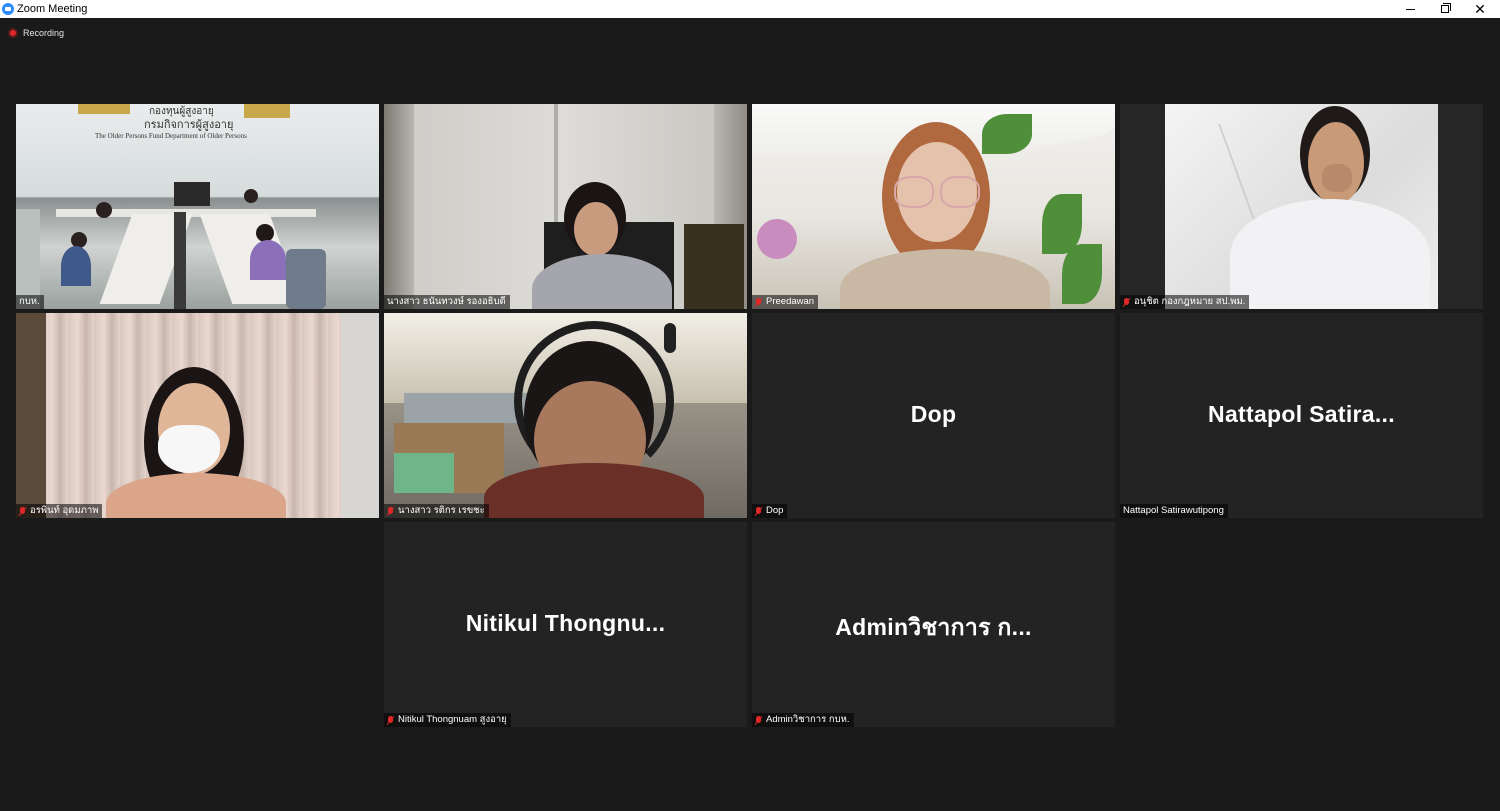  I want to click on recording-indicator: Recording, so click(36, 33).